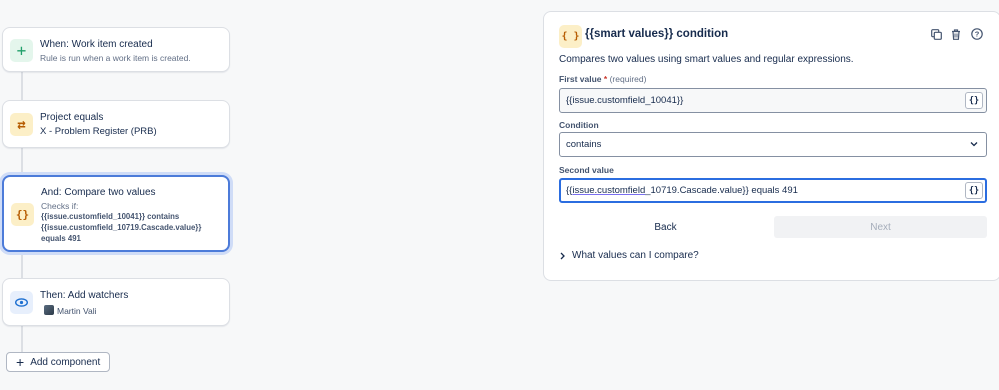 This screenshot has height=390, width=999. What do you see at coordinates (49, 310) in the screenshot?
I see `avatar` at bounding box center [49, 310].